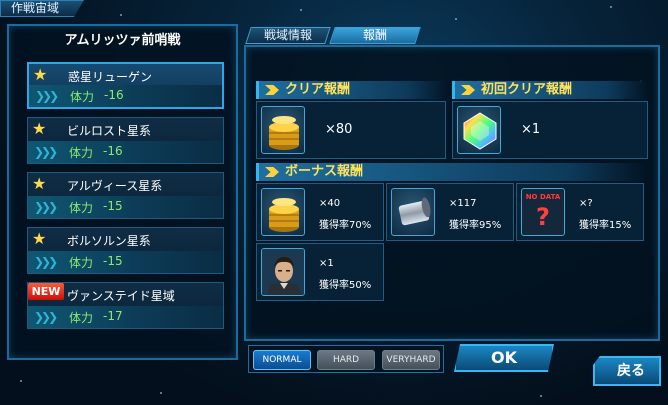 This screenshot has height=405, width=668. I want to click on stamina-value: -17, so click(113, 316).